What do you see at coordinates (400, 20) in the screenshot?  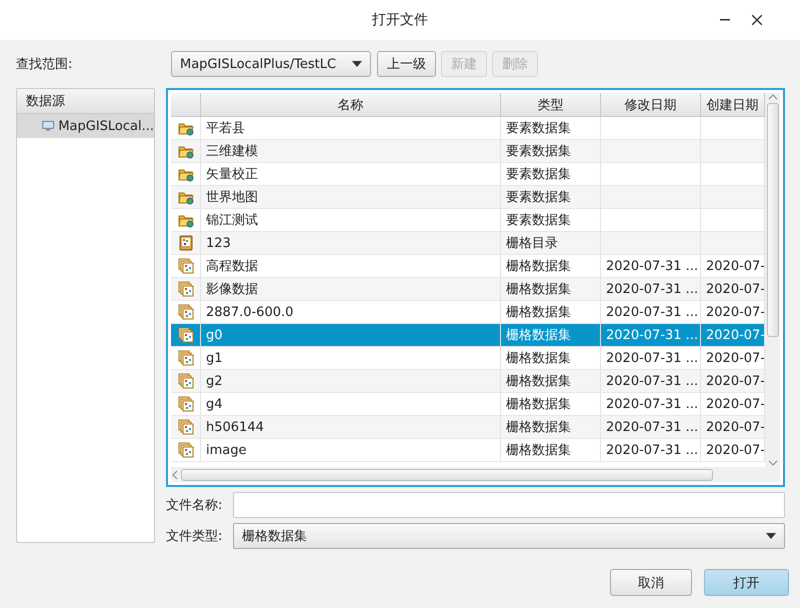 I see `window-title: 打开文件` at bounding box center [400, 20].